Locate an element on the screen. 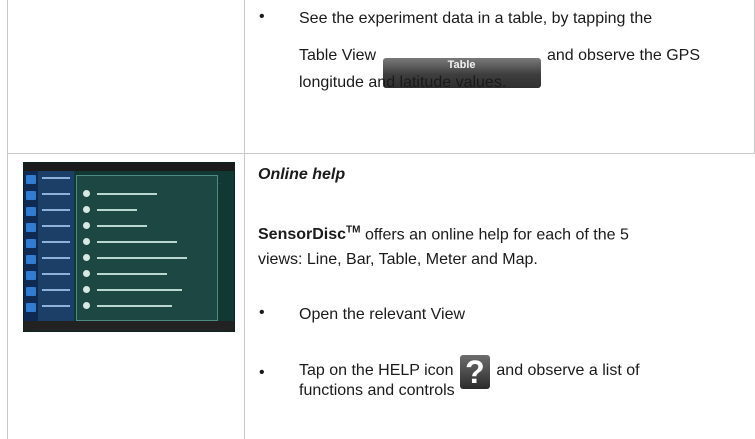  observe-list-text: and observe a list of is located at coordinates (568, 370).